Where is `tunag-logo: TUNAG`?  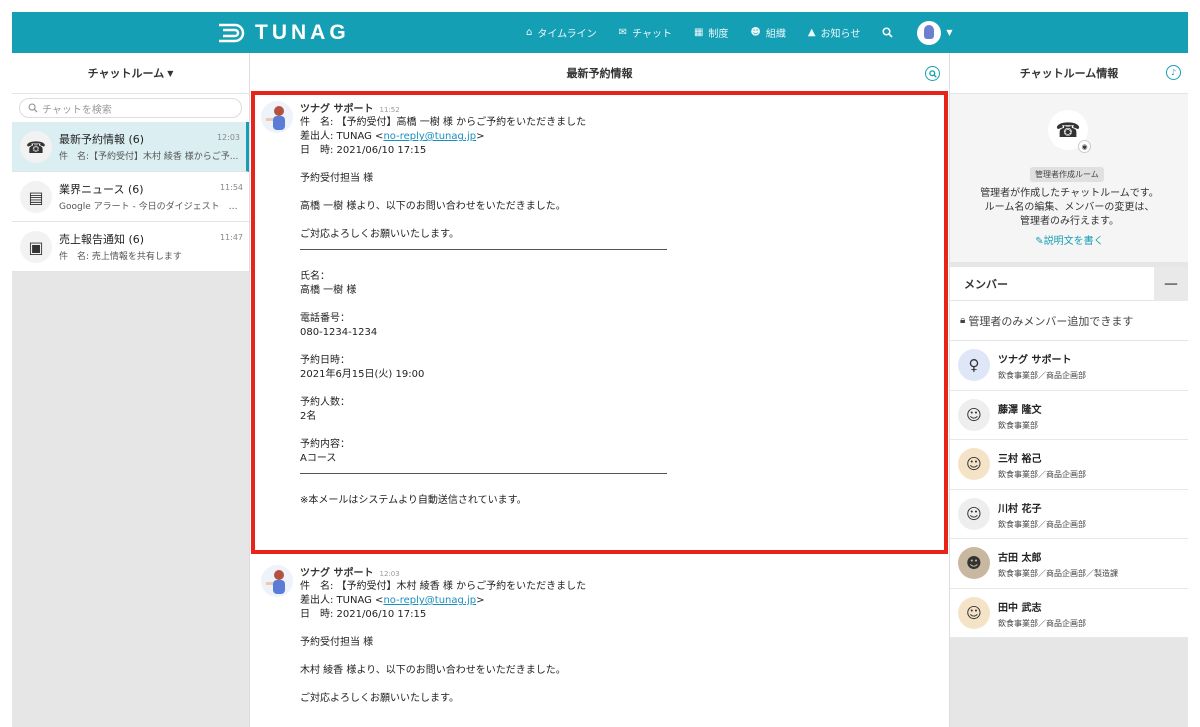 tunag-logo: TUNAG is located at coordinates (283, 32).